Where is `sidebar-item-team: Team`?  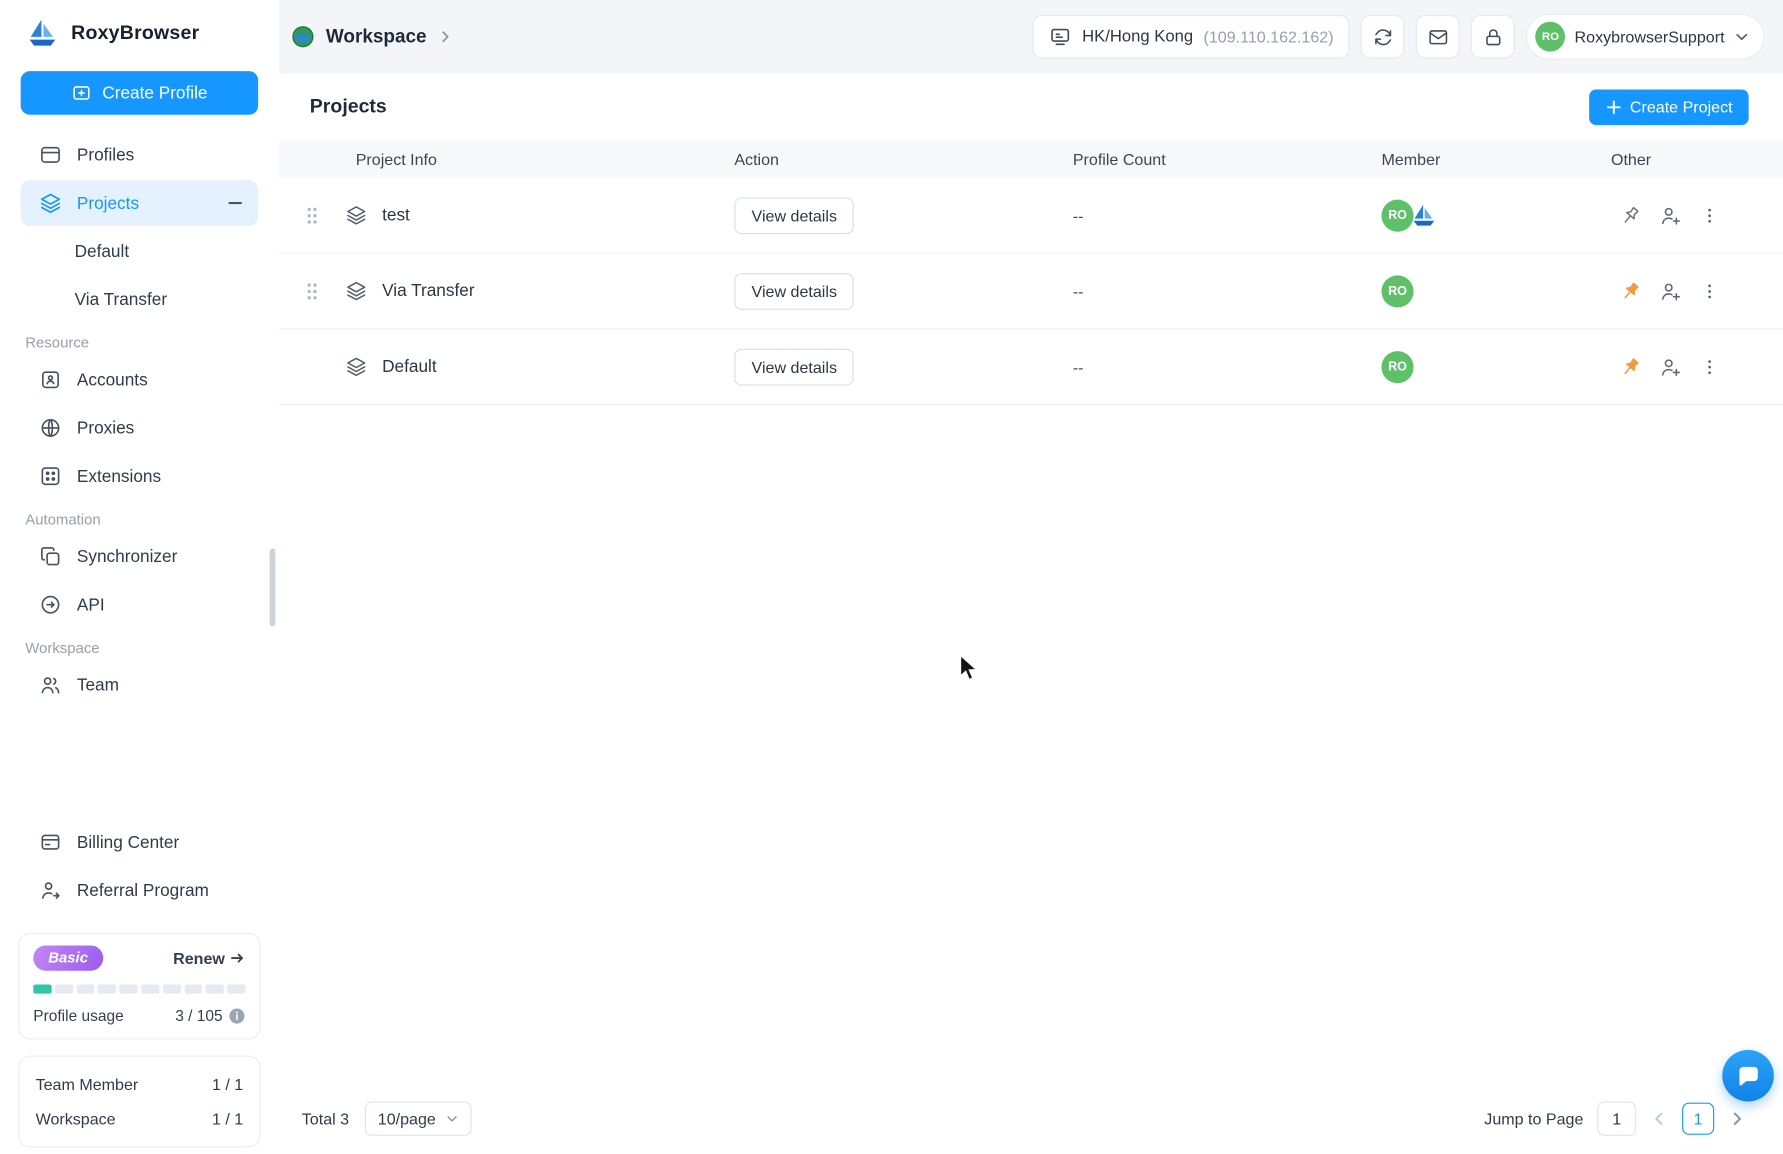
sidebar-item-team: Team is located at coordinates (140, 685).